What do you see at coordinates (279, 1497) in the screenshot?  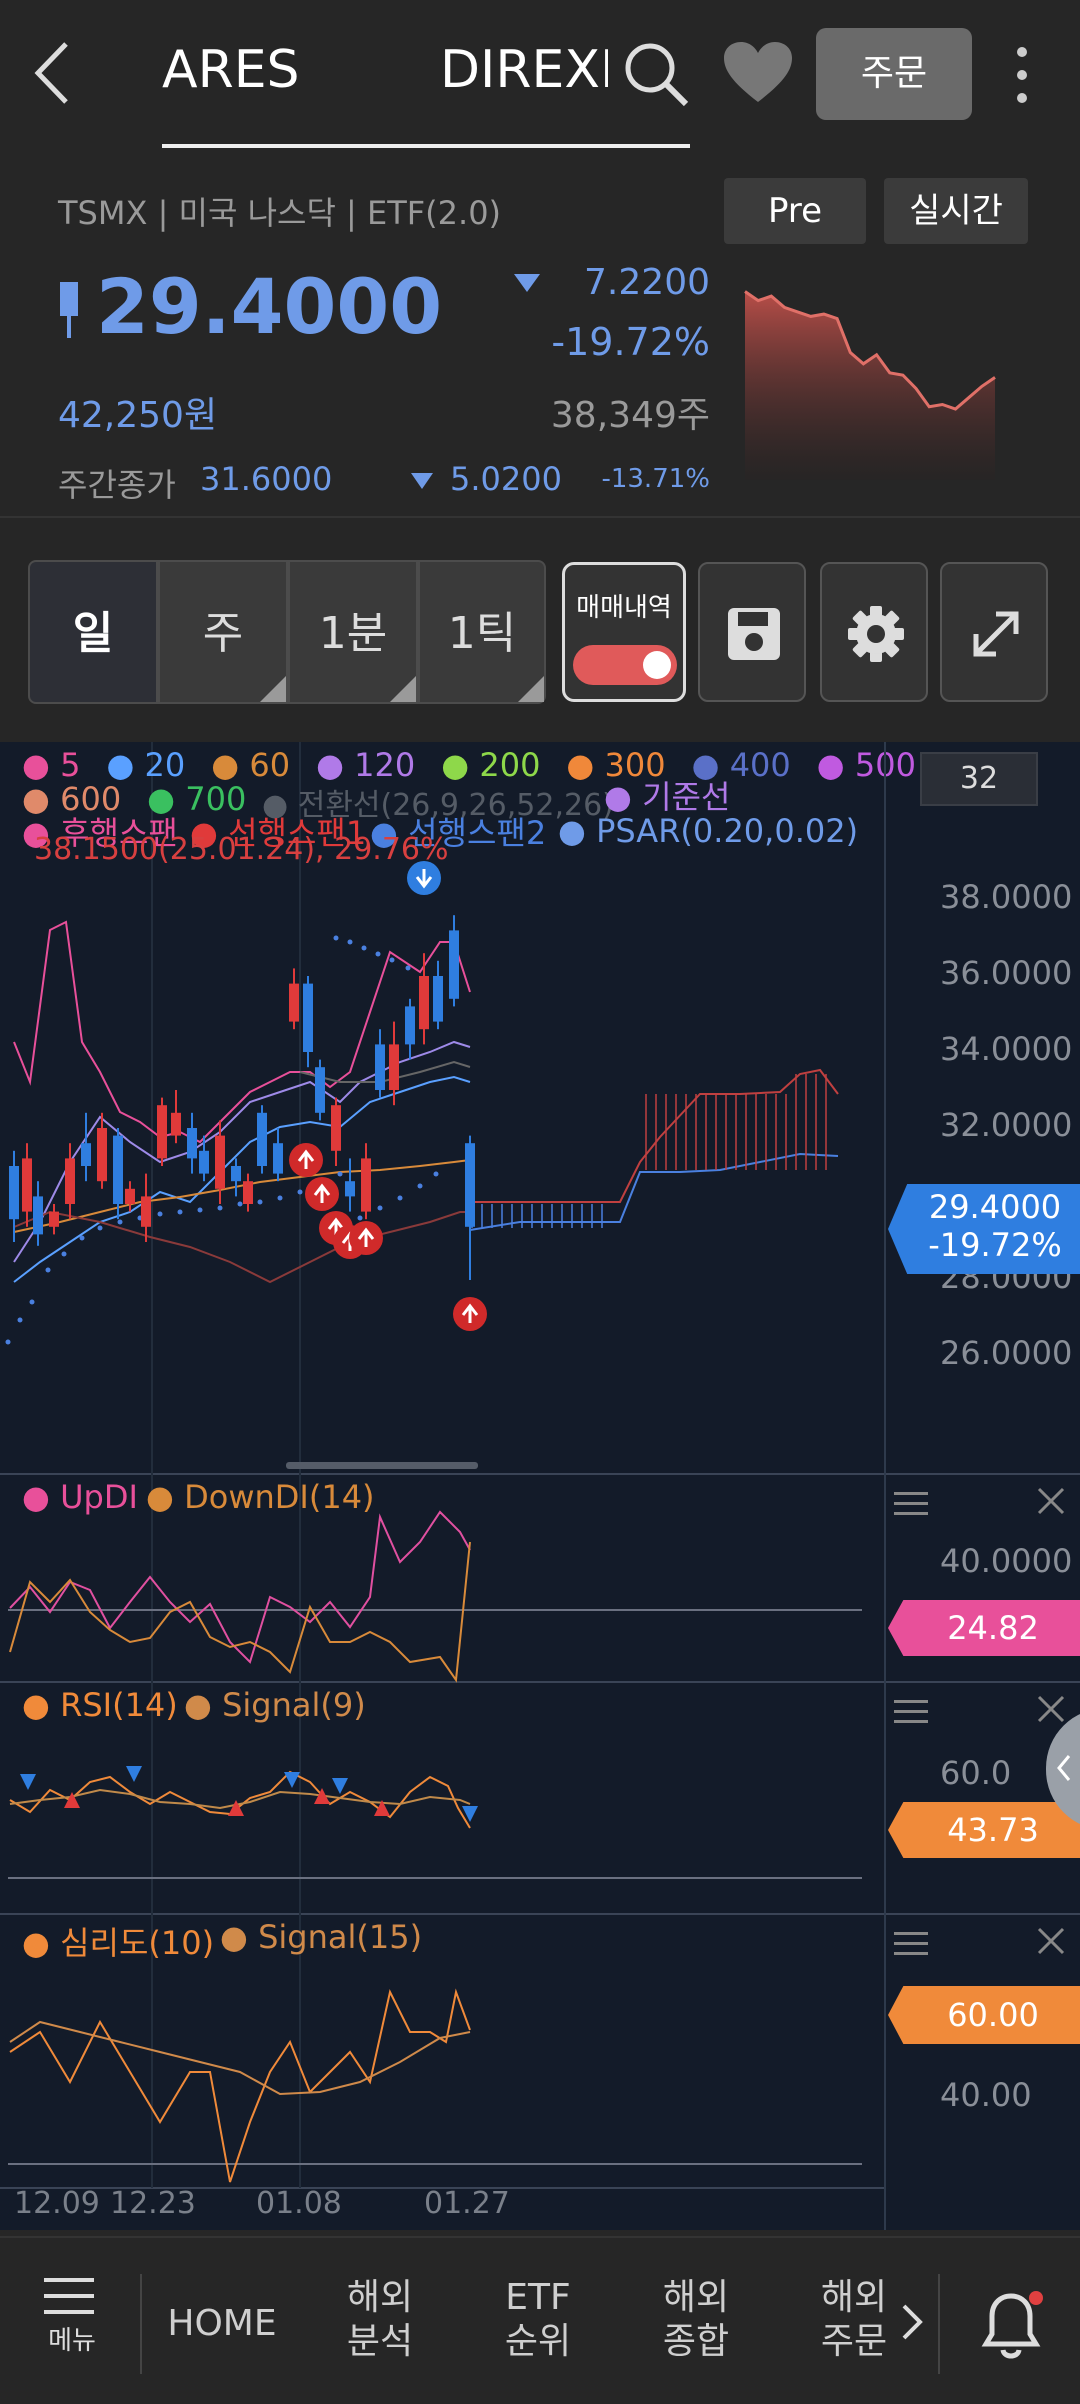 I see `legend-downdi-label: DownDI(14)` at bounding box center [279, 1497].